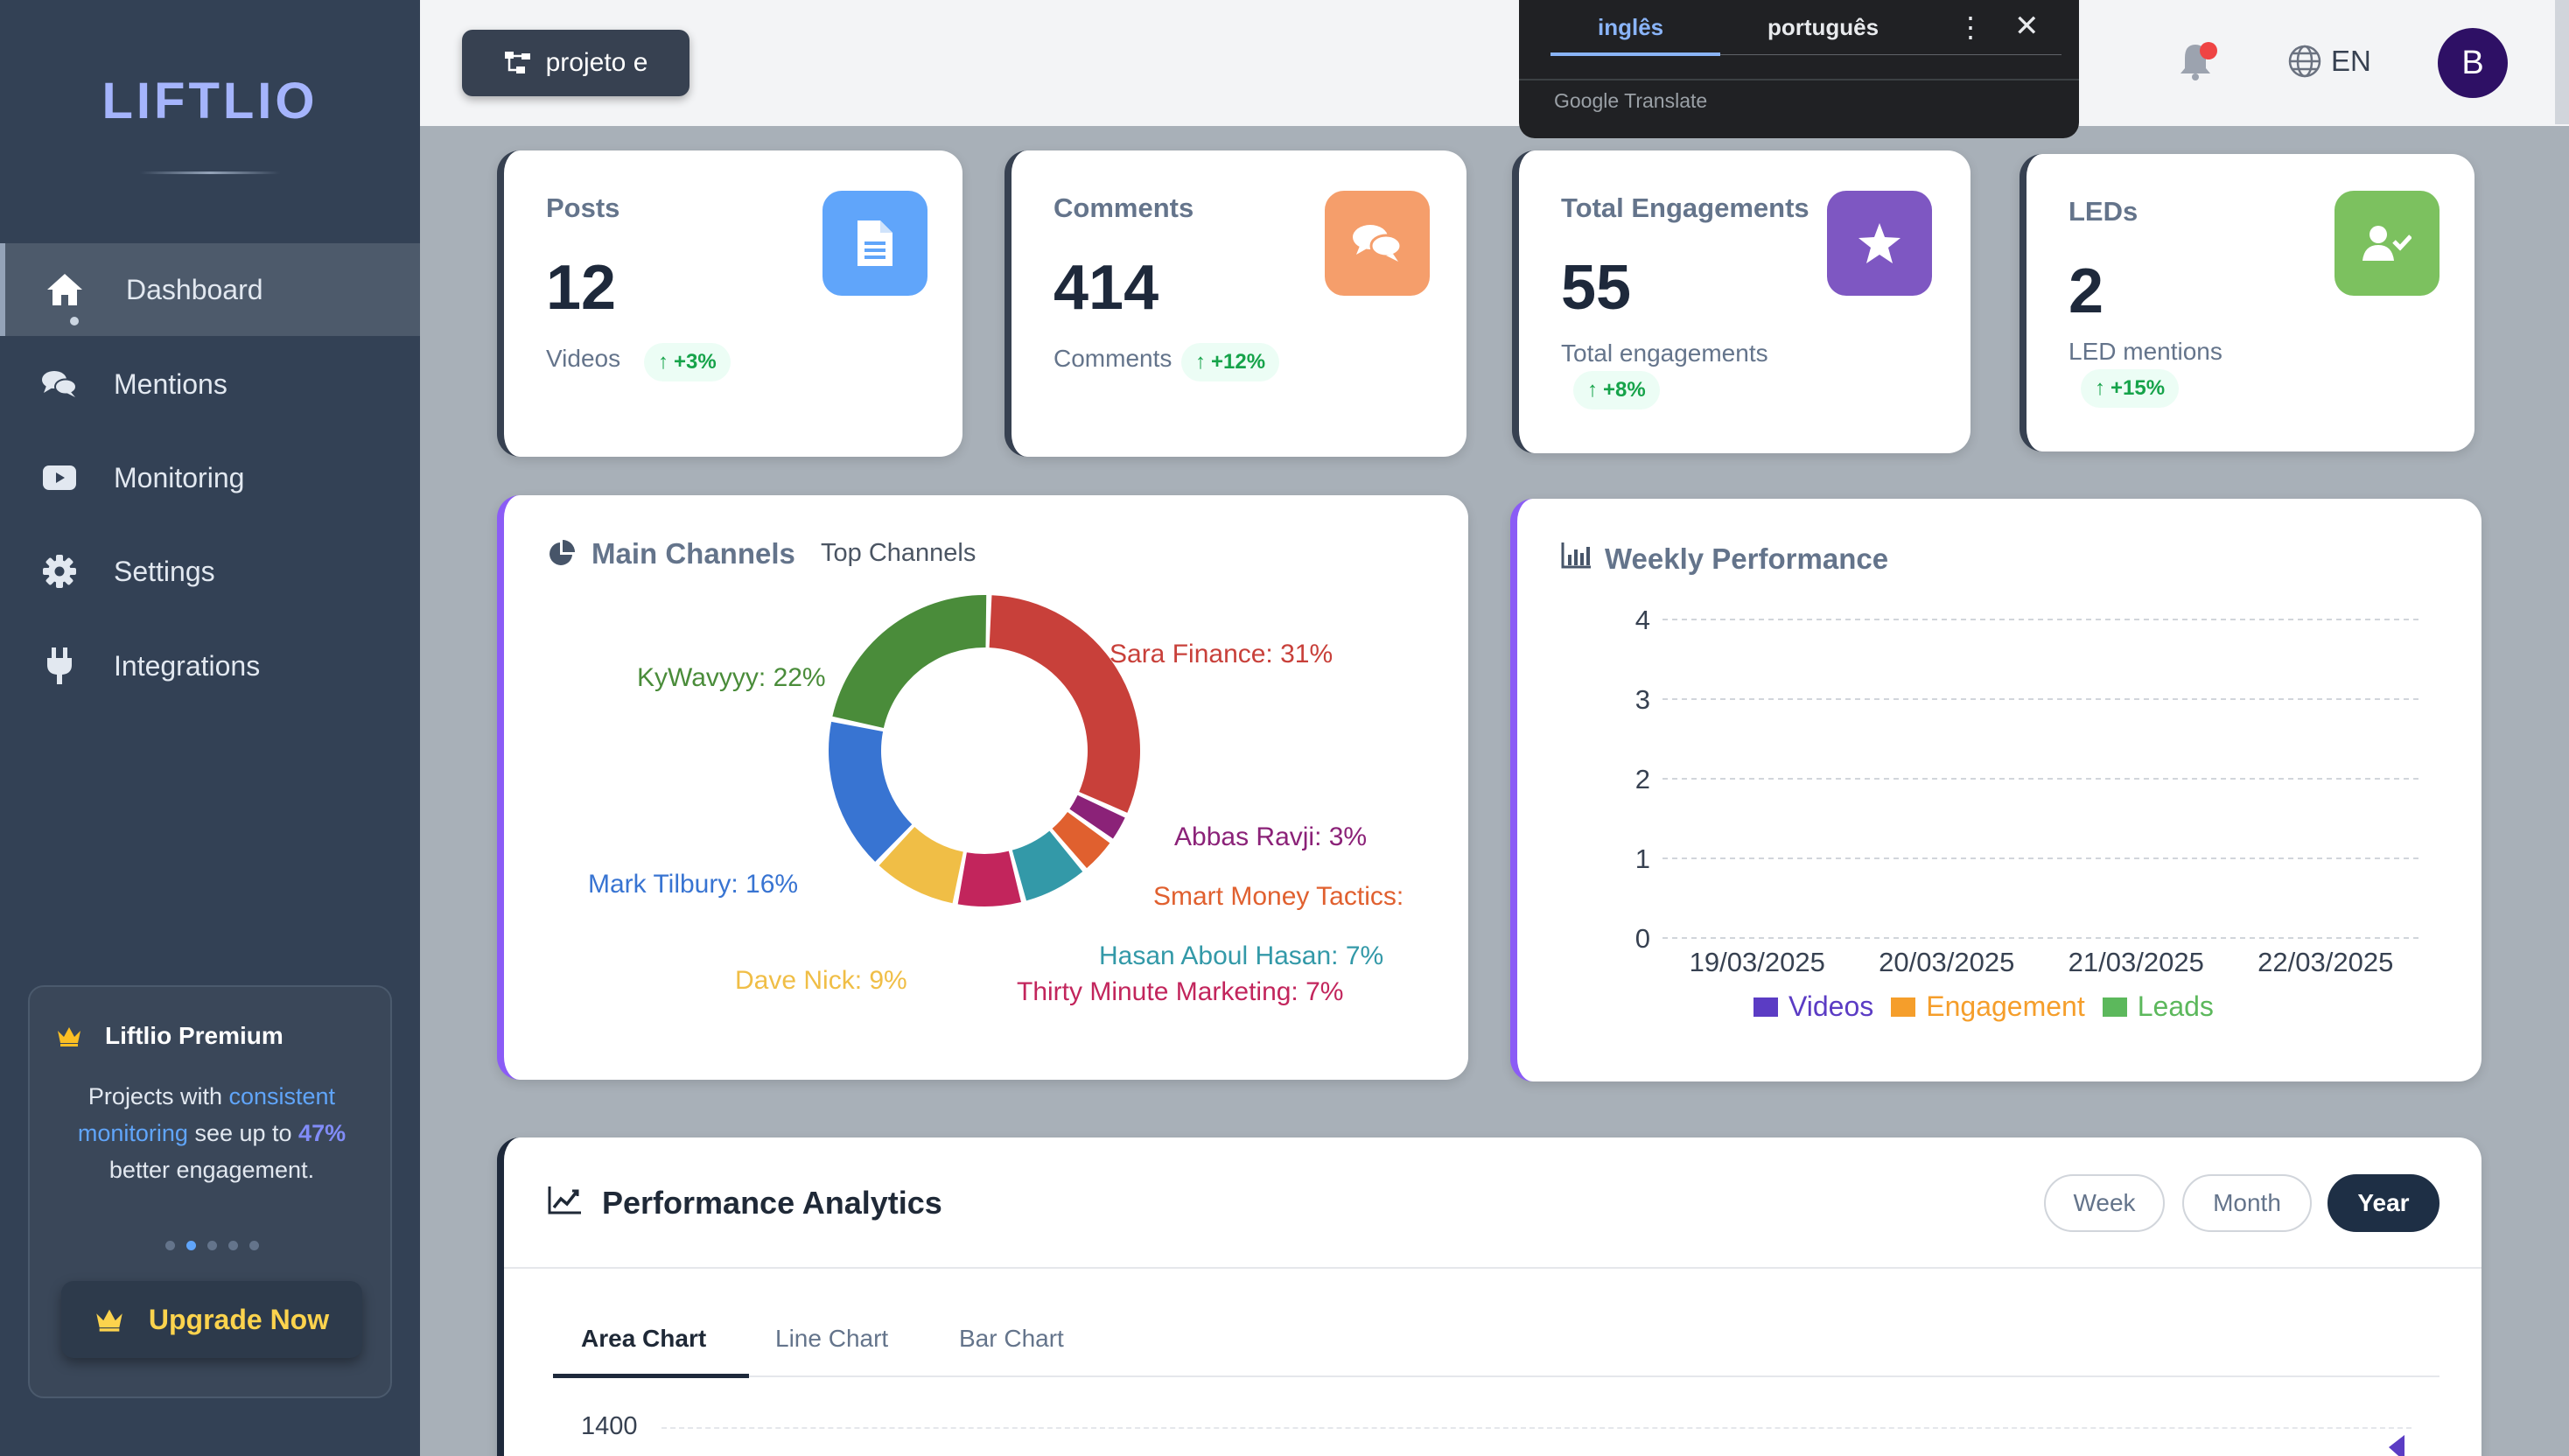 Image resolution: width=2569 pixels, height=1456 pixels. What do you see at coordinates (2175, 1006) in the screenshot?
I see `legend-label: Leads` at bounding box center [2175, 1006].